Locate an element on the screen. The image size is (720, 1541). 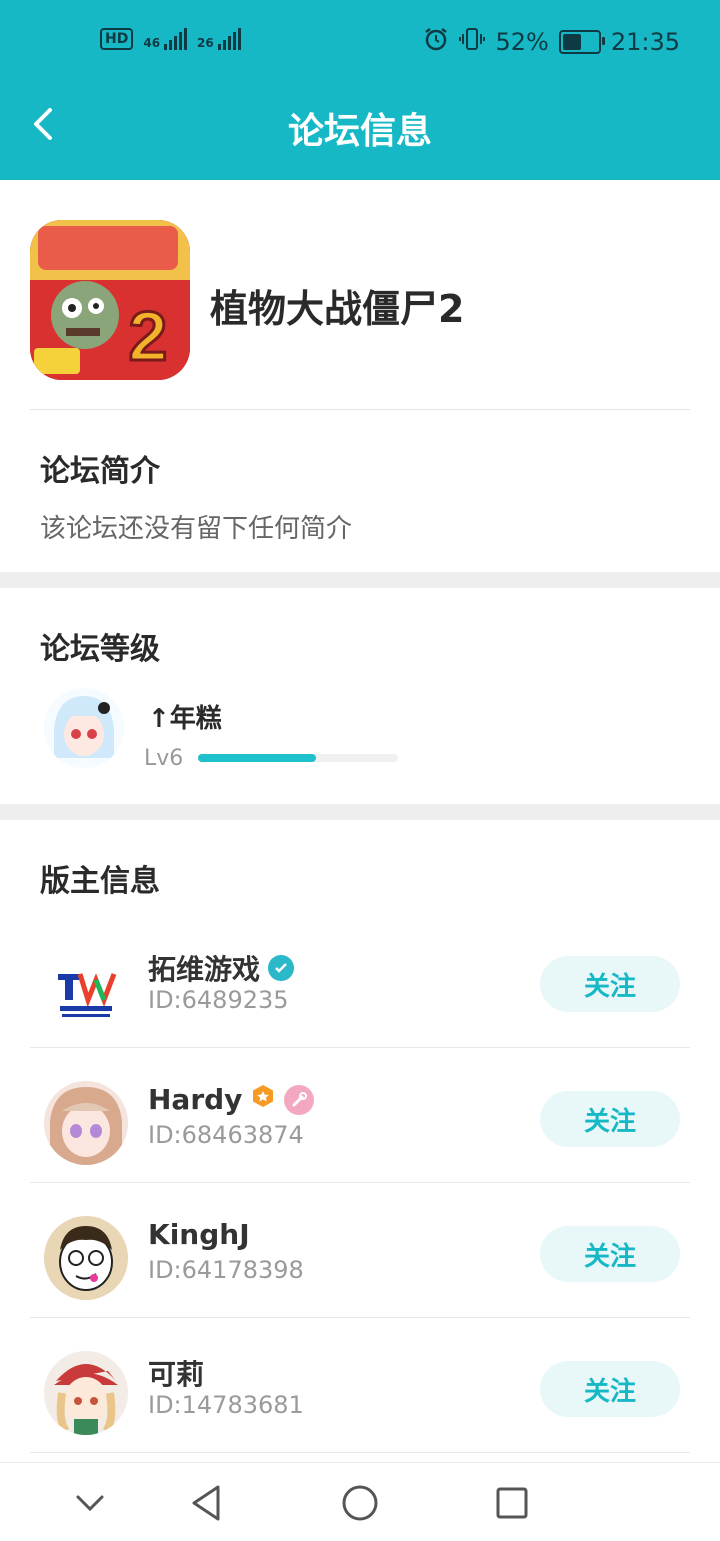
level-username: ↑年糕 is located at coordinates (185, 719).